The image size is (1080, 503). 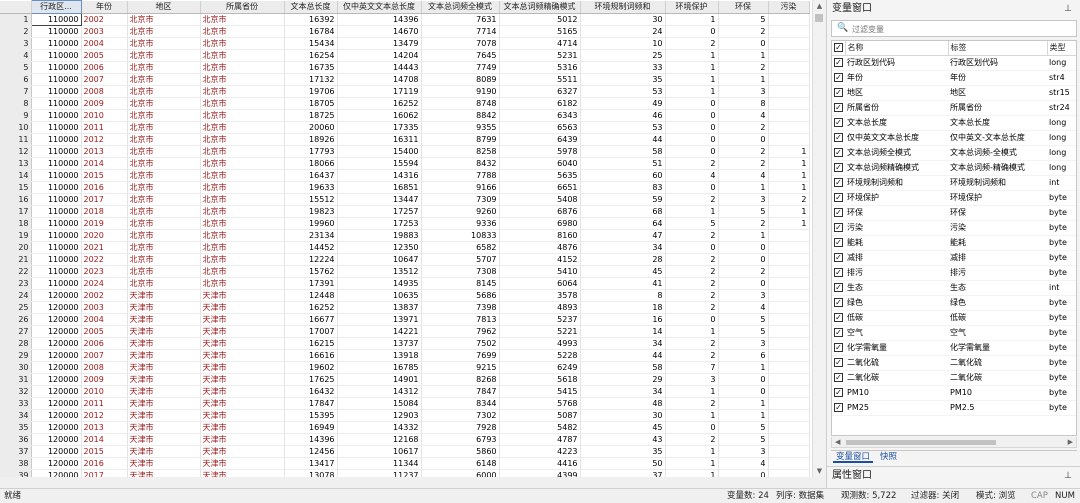 I want to click on scroll-up-icon: ▲, so click(x=819, y=6).